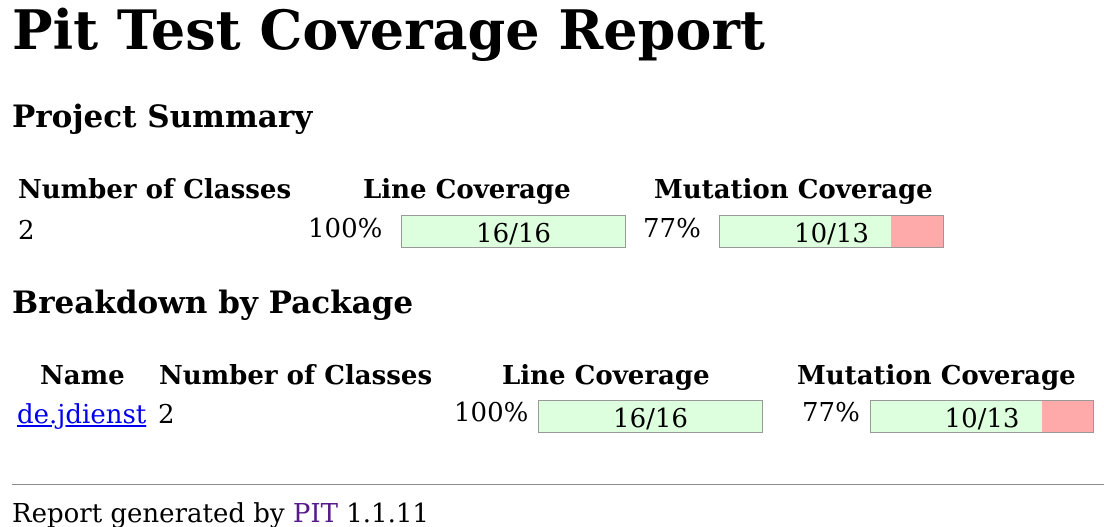 Image resolution: width=1104 pixels, height=527 pixels. I want to click on pit-link: PIT, so click(315, 513).